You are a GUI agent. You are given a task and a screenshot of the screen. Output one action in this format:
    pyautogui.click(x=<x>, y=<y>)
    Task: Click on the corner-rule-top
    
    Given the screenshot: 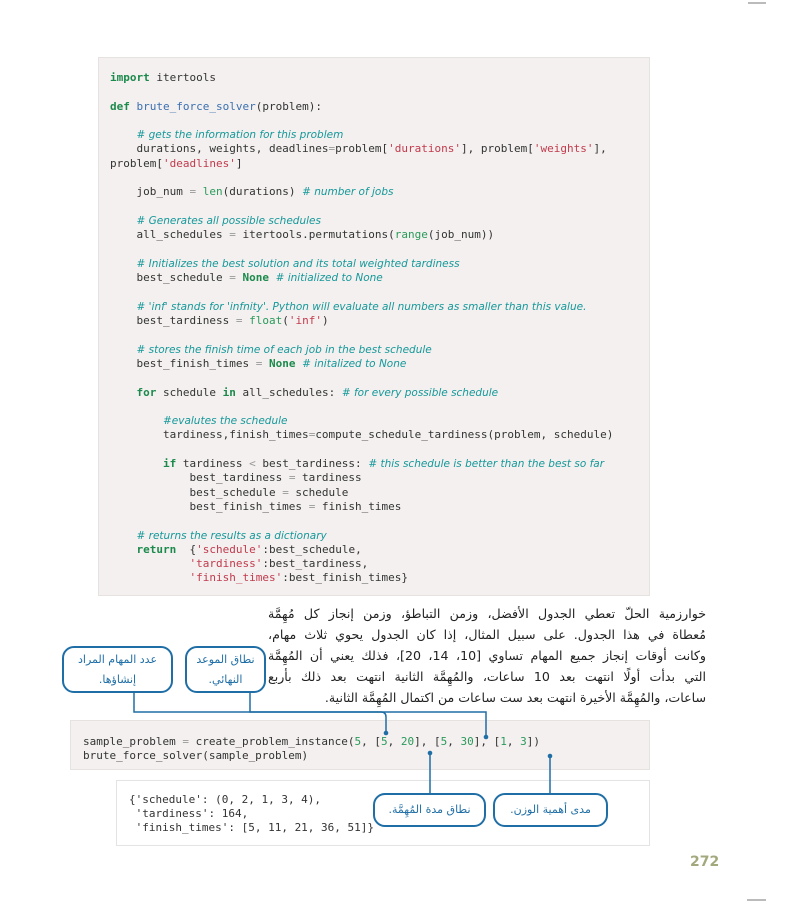 What is the action you would take?
    pyautogui.click(x=757, y=3)
    